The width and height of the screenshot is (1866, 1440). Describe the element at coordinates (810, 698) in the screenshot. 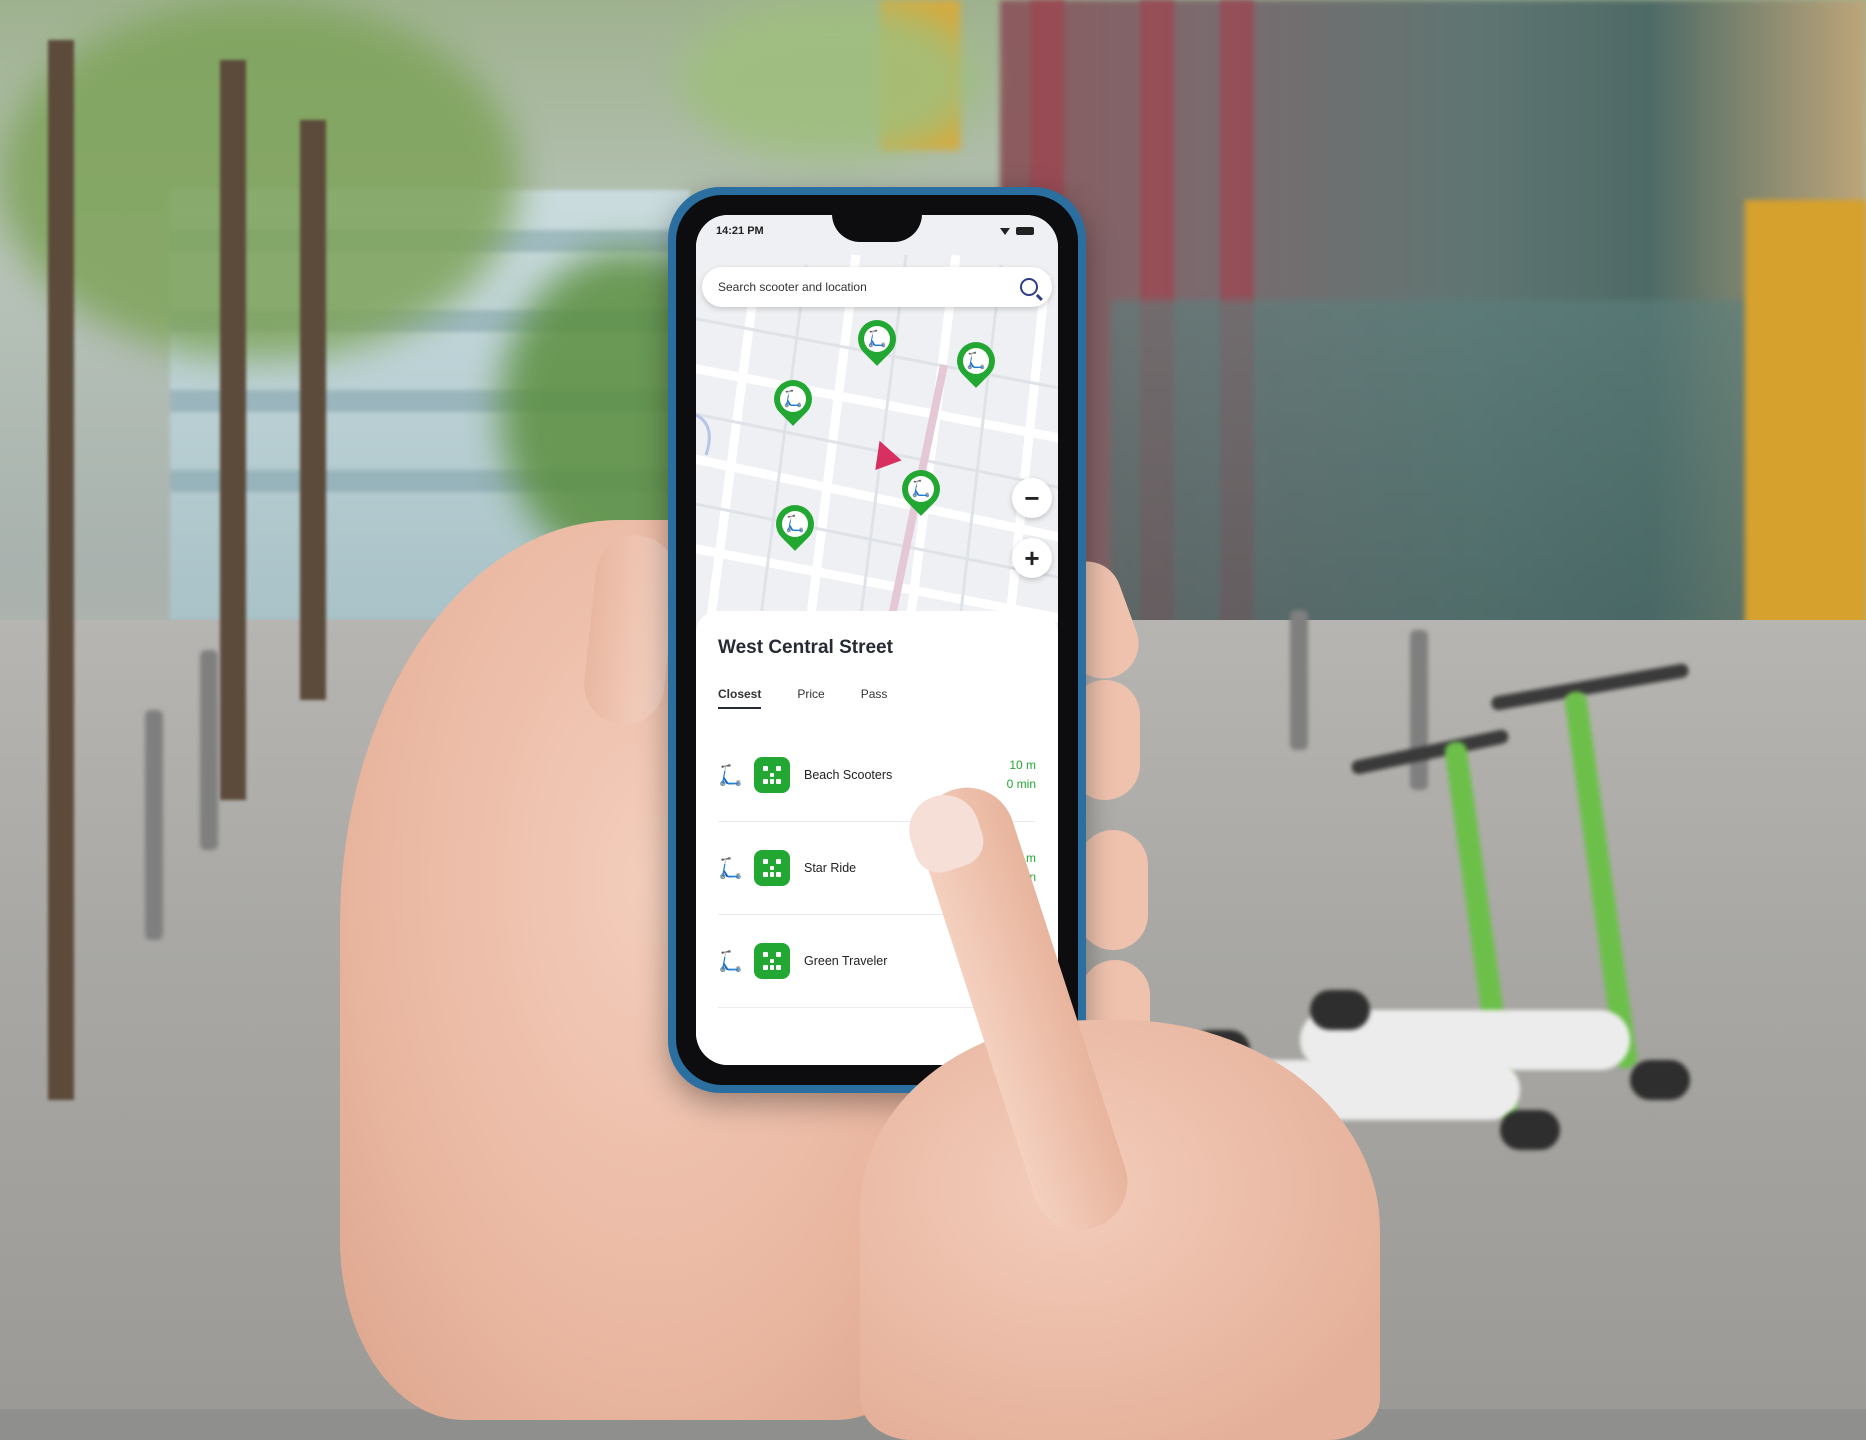

I see `tab-price: Price` at that location.